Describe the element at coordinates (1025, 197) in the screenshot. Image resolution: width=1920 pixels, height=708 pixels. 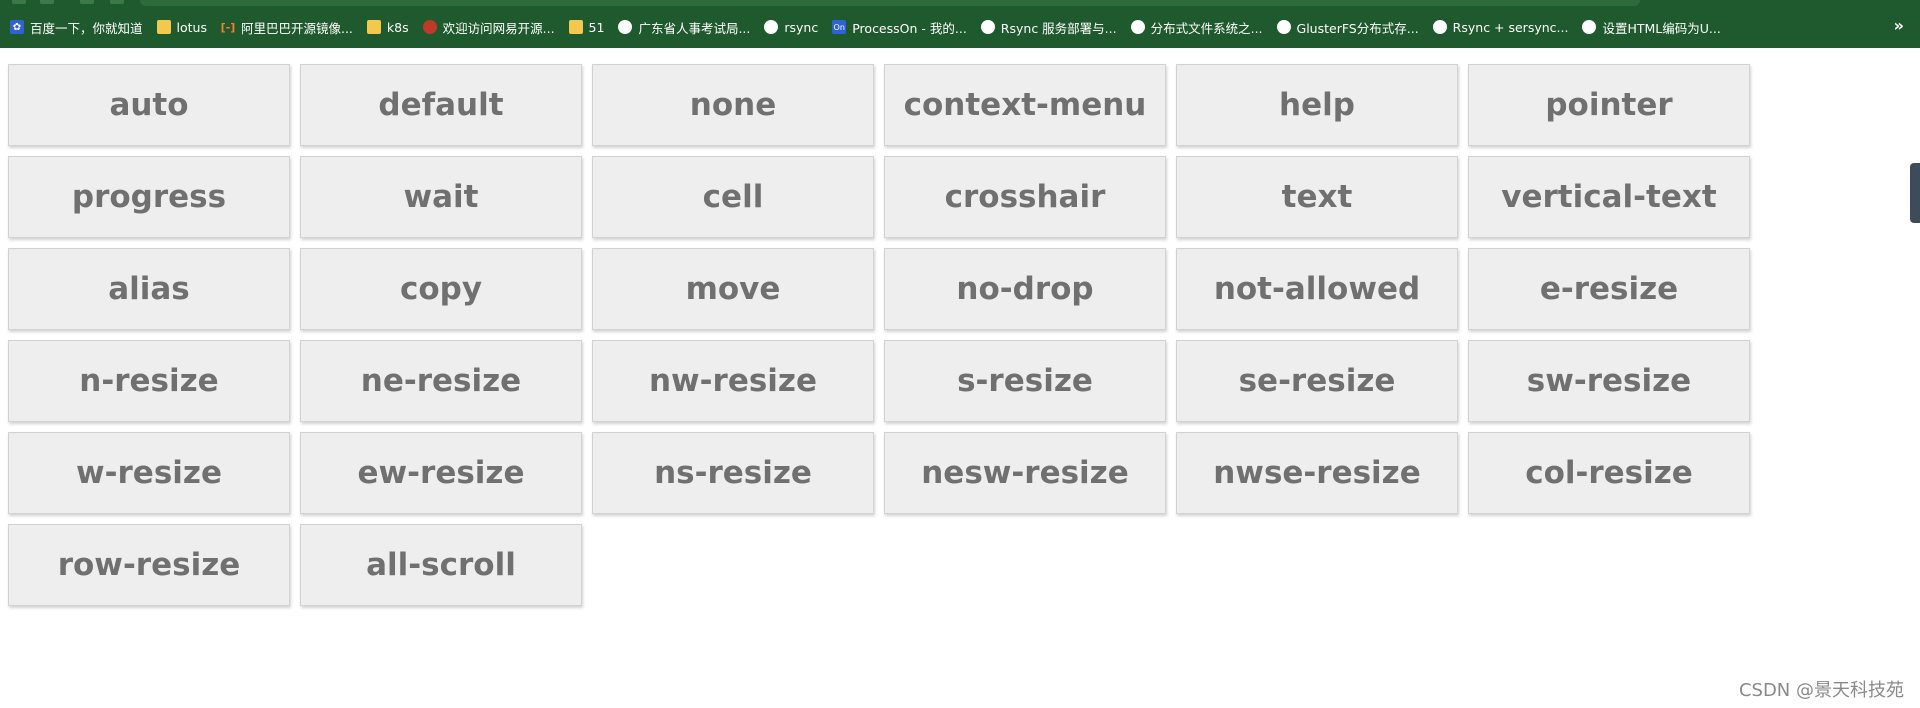
I see `cursor-cell-crosshair: crosshair` at that location.